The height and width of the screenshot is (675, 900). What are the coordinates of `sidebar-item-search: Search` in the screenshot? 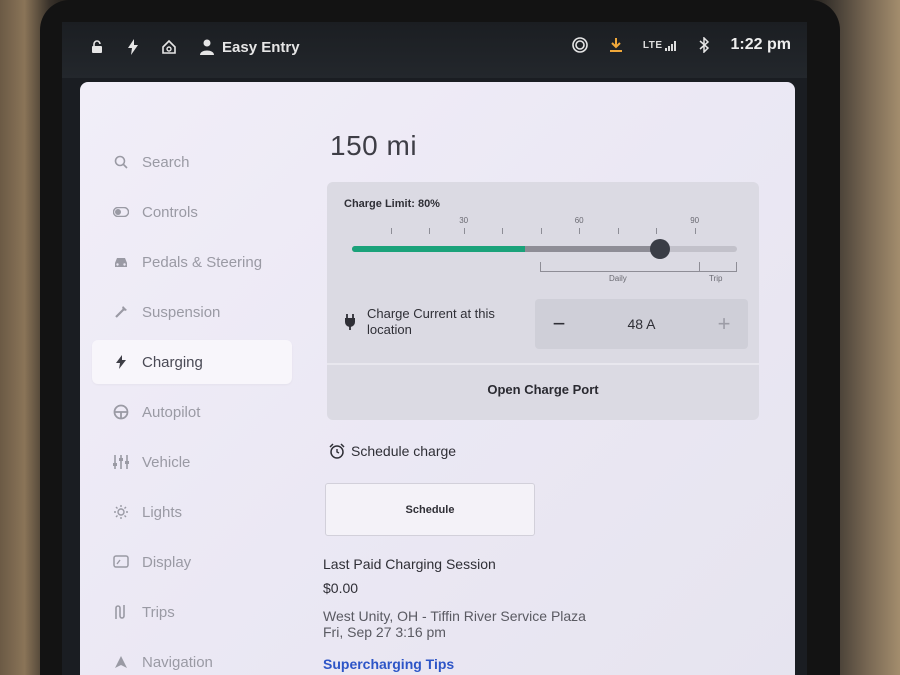 It's located at (192, 162).